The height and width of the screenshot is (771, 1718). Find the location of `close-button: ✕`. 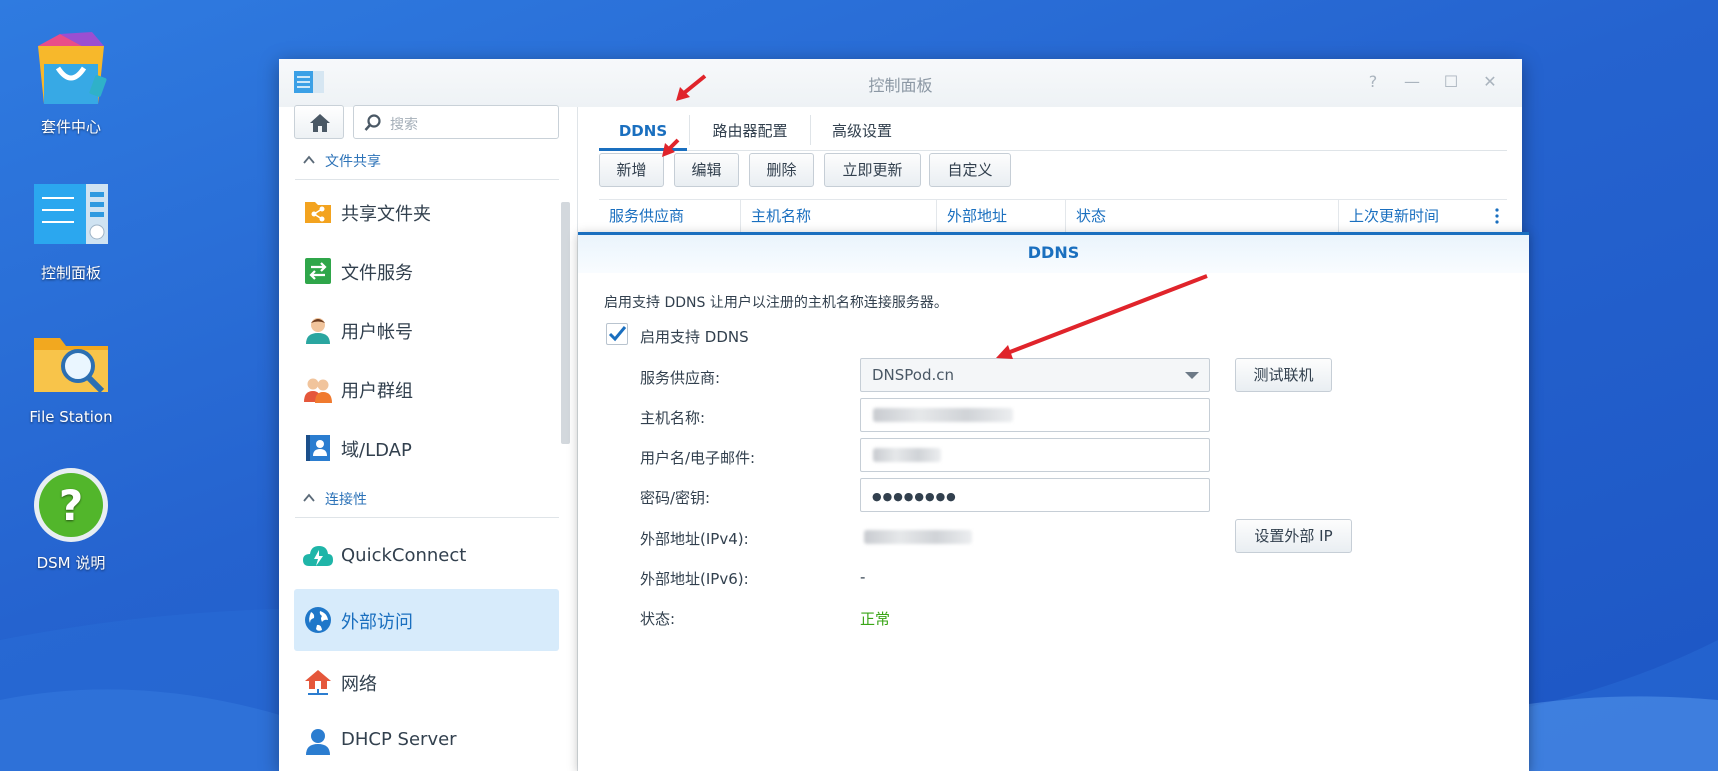

close-button: ✕ is located at coordinates (1490, 82).